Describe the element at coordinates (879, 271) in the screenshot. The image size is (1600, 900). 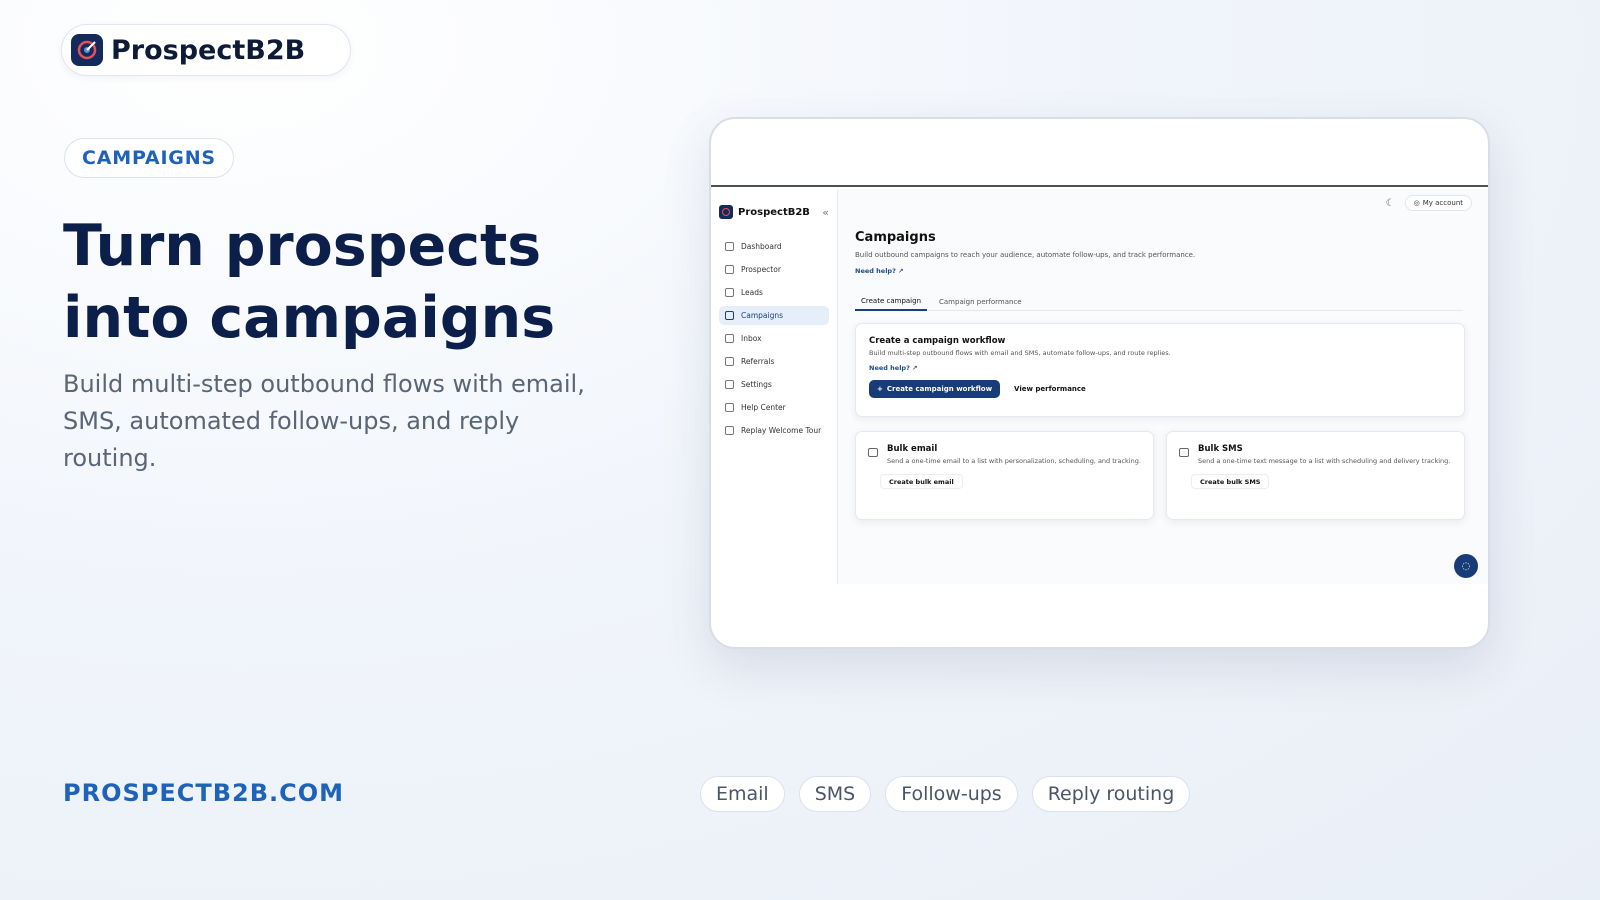
I see `need-help-link: Need help? ↗` at that location.